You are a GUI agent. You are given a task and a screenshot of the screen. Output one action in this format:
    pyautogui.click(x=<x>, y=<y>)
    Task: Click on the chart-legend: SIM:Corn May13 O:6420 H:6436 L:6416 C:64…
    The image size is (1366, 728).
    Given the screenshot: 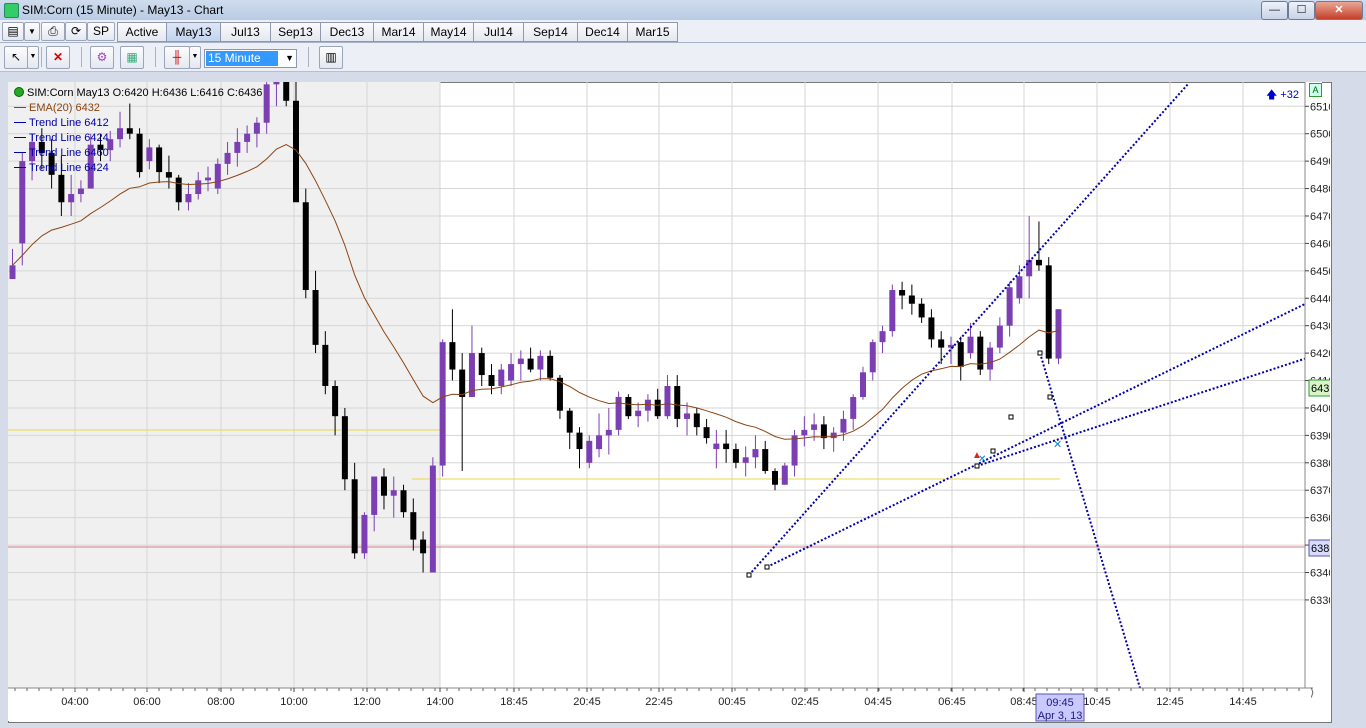 What is the action you would take?
    pyautogui.click(x=138, y=131)
    